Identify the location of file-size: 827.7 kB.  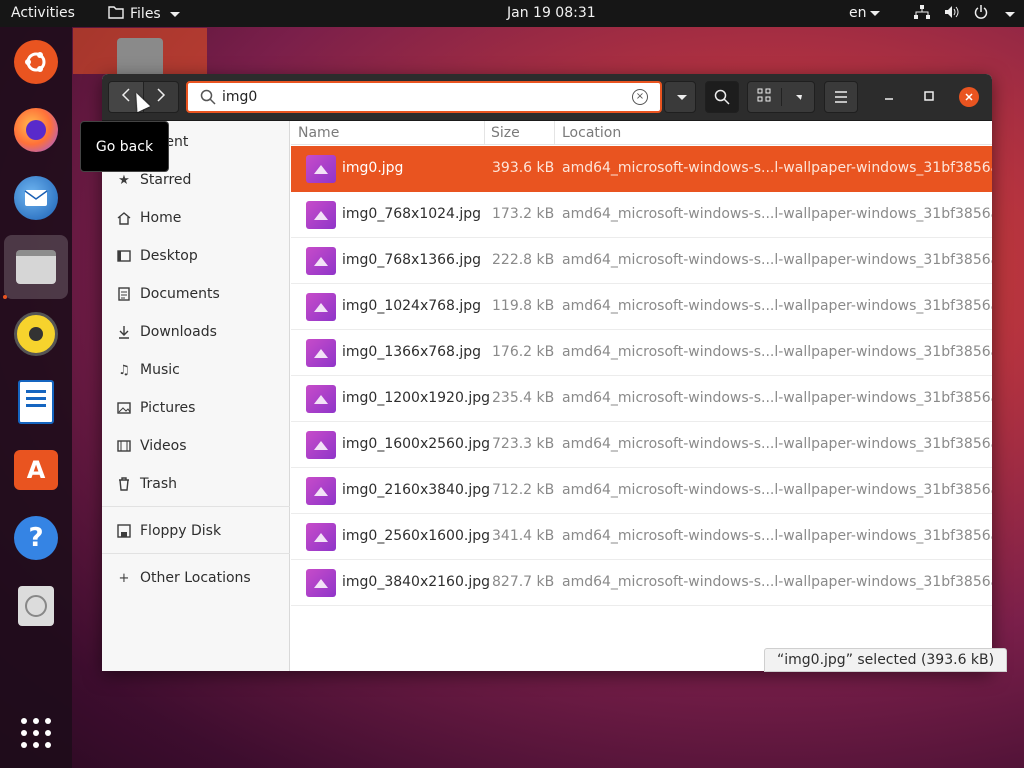
(523, 582).